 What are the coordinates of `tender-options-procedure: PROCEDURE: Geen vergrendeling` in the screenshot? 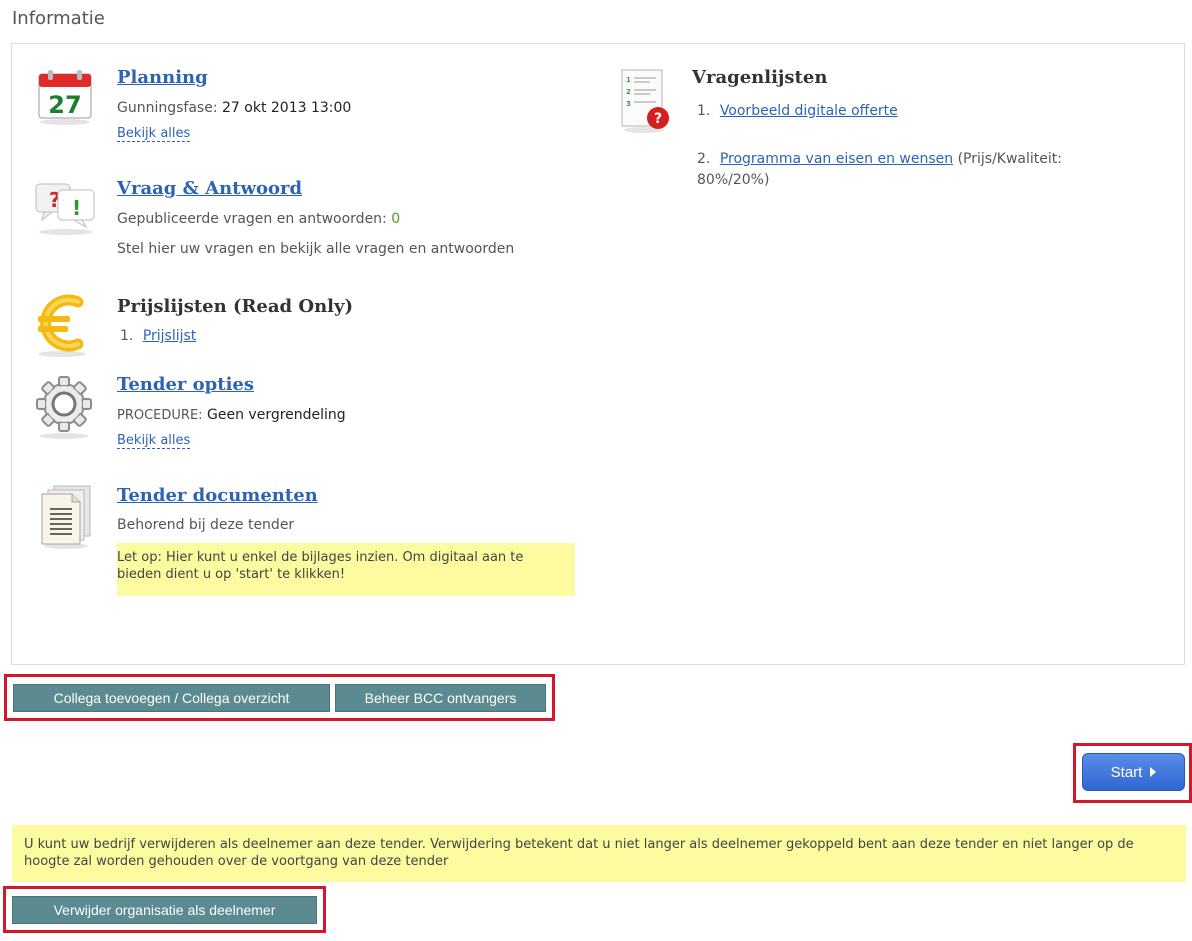 It's located at (231, 415).